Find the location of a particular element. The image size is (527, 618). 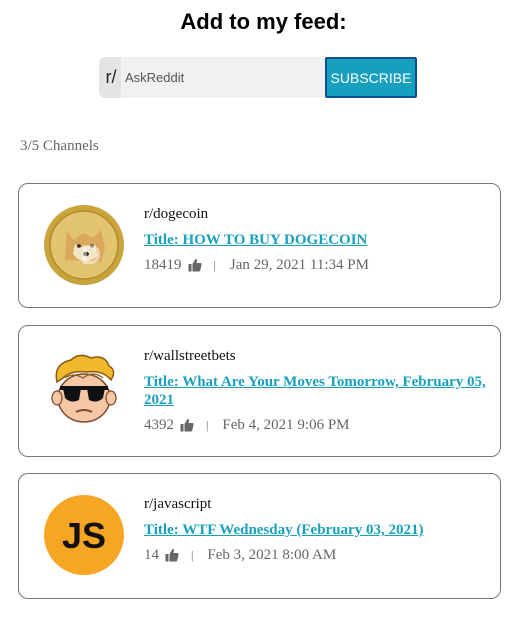

vote-count: 4392 is located at coordinates (159, 425).